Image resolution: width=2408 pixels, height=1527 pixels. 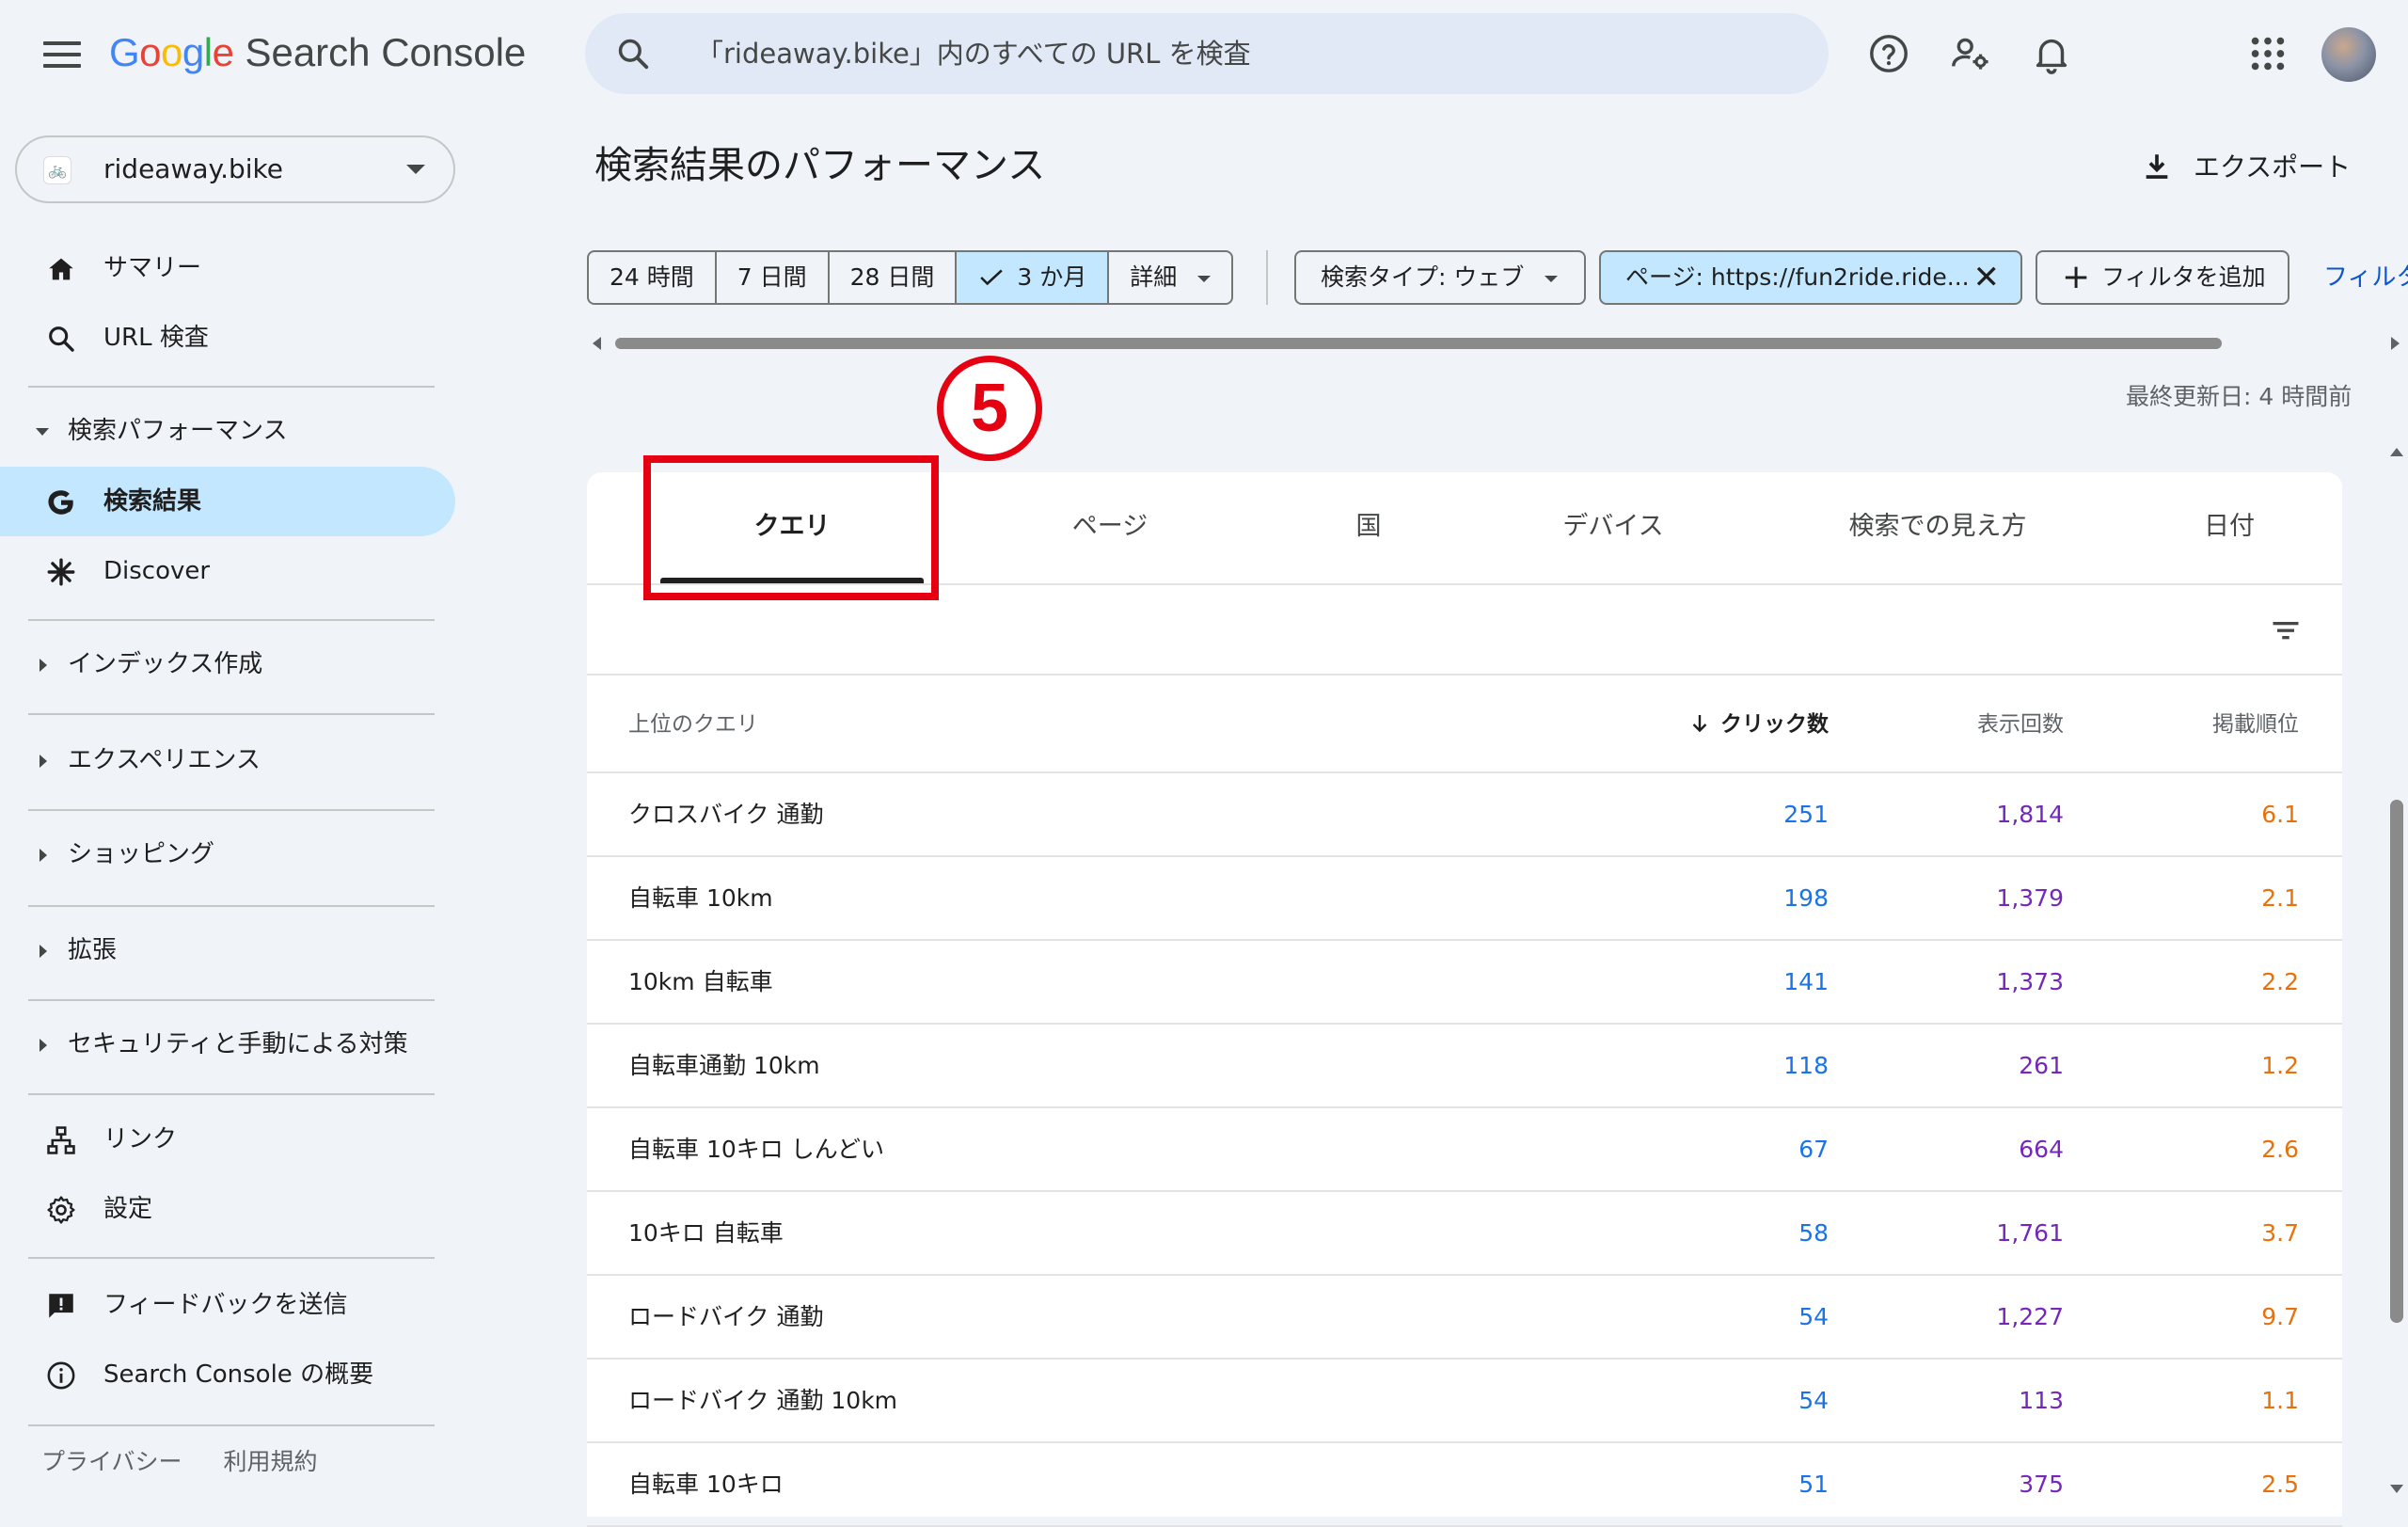 I want to click on date-range-7d: 7 日間, so click(x=774, y=277).